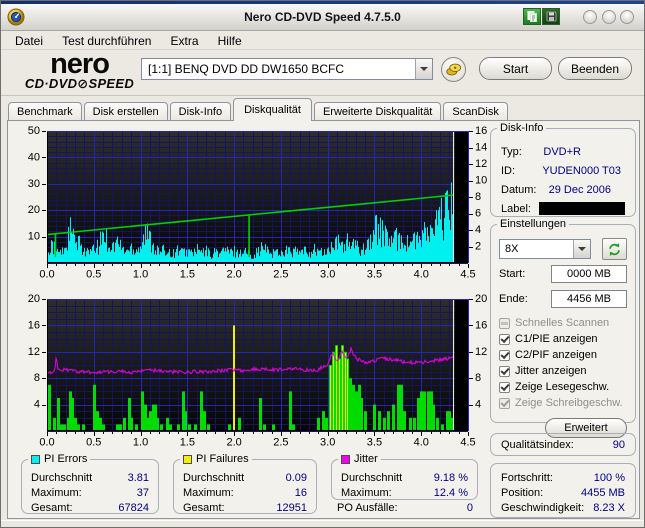  Describe the element at coordinates (543, 507) in the screenshot. I see `speed-label: Geschwindigkeit:` at that location.